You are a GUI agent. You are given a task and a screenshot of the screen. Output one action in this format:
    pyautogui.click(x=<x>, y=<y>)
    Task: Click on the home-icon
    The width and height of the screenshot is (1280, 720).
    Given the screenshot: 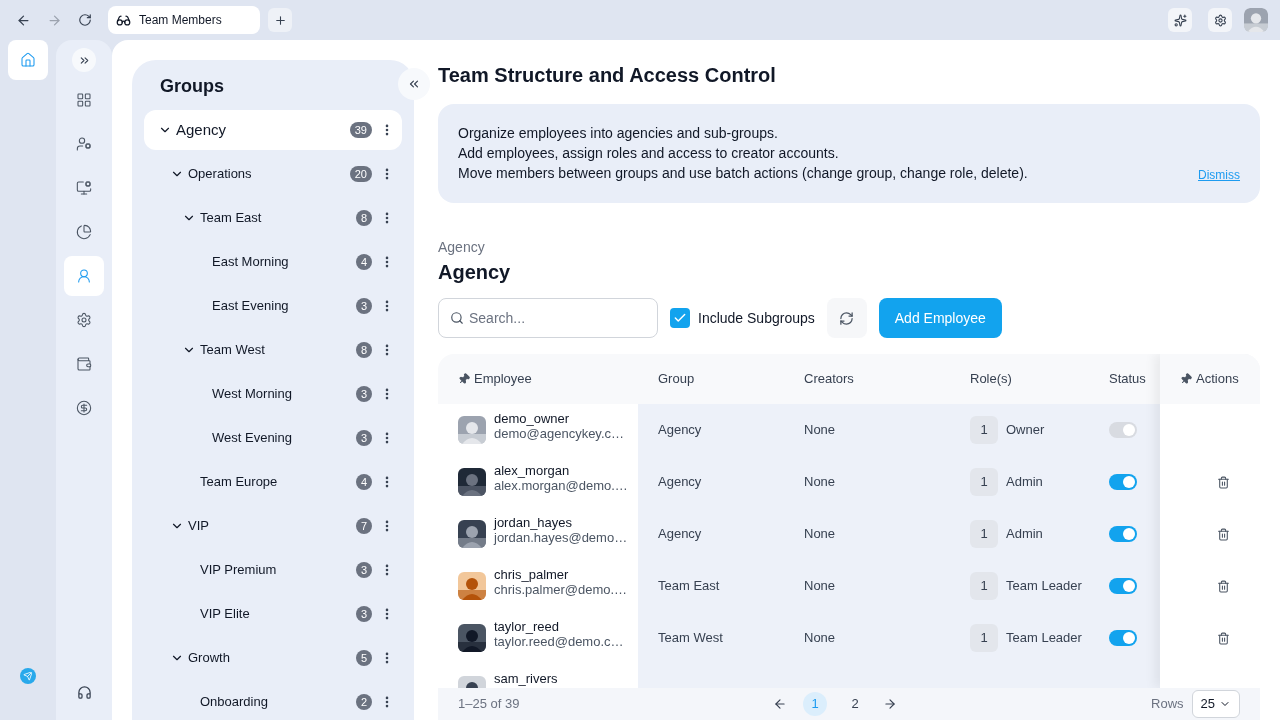 What is the action you would take?
    pyautogui.click(x=28, y=60)
    